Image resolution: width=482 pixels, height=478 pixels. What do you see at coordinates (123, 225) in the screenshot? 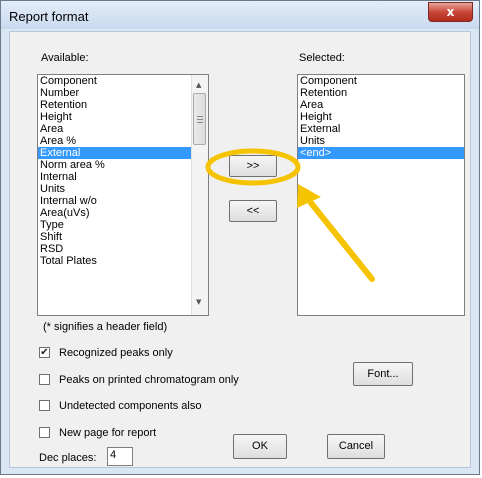
I see `available-list-item: Type` at bounding box center [123, 225].